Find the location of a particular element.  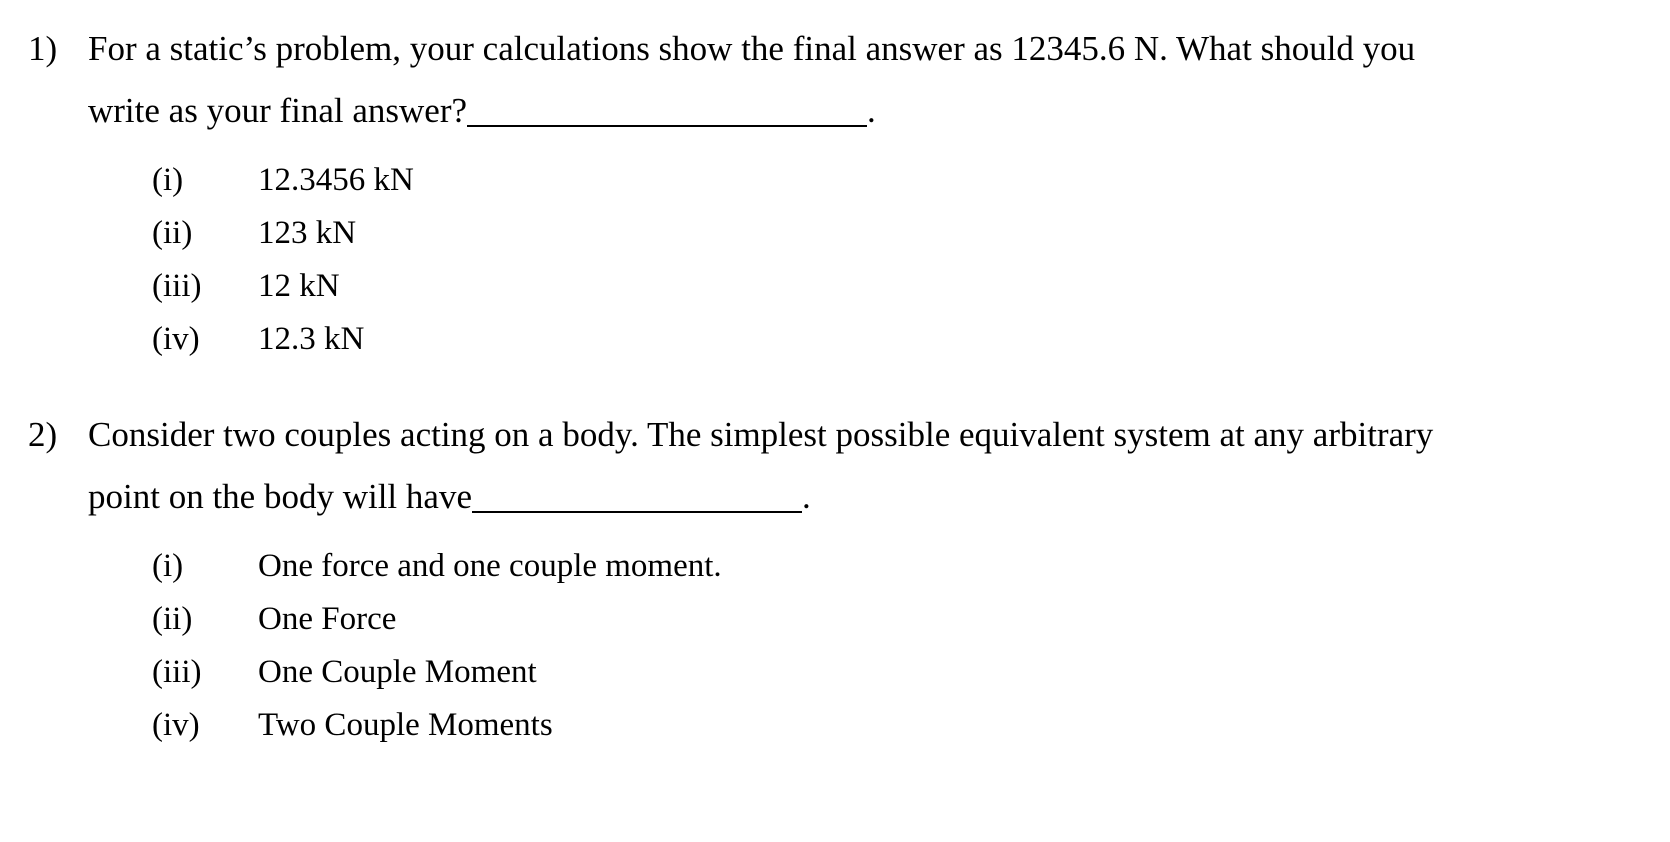

question-2-line-2: point on the body will have. is located at coordinates (864, 497).